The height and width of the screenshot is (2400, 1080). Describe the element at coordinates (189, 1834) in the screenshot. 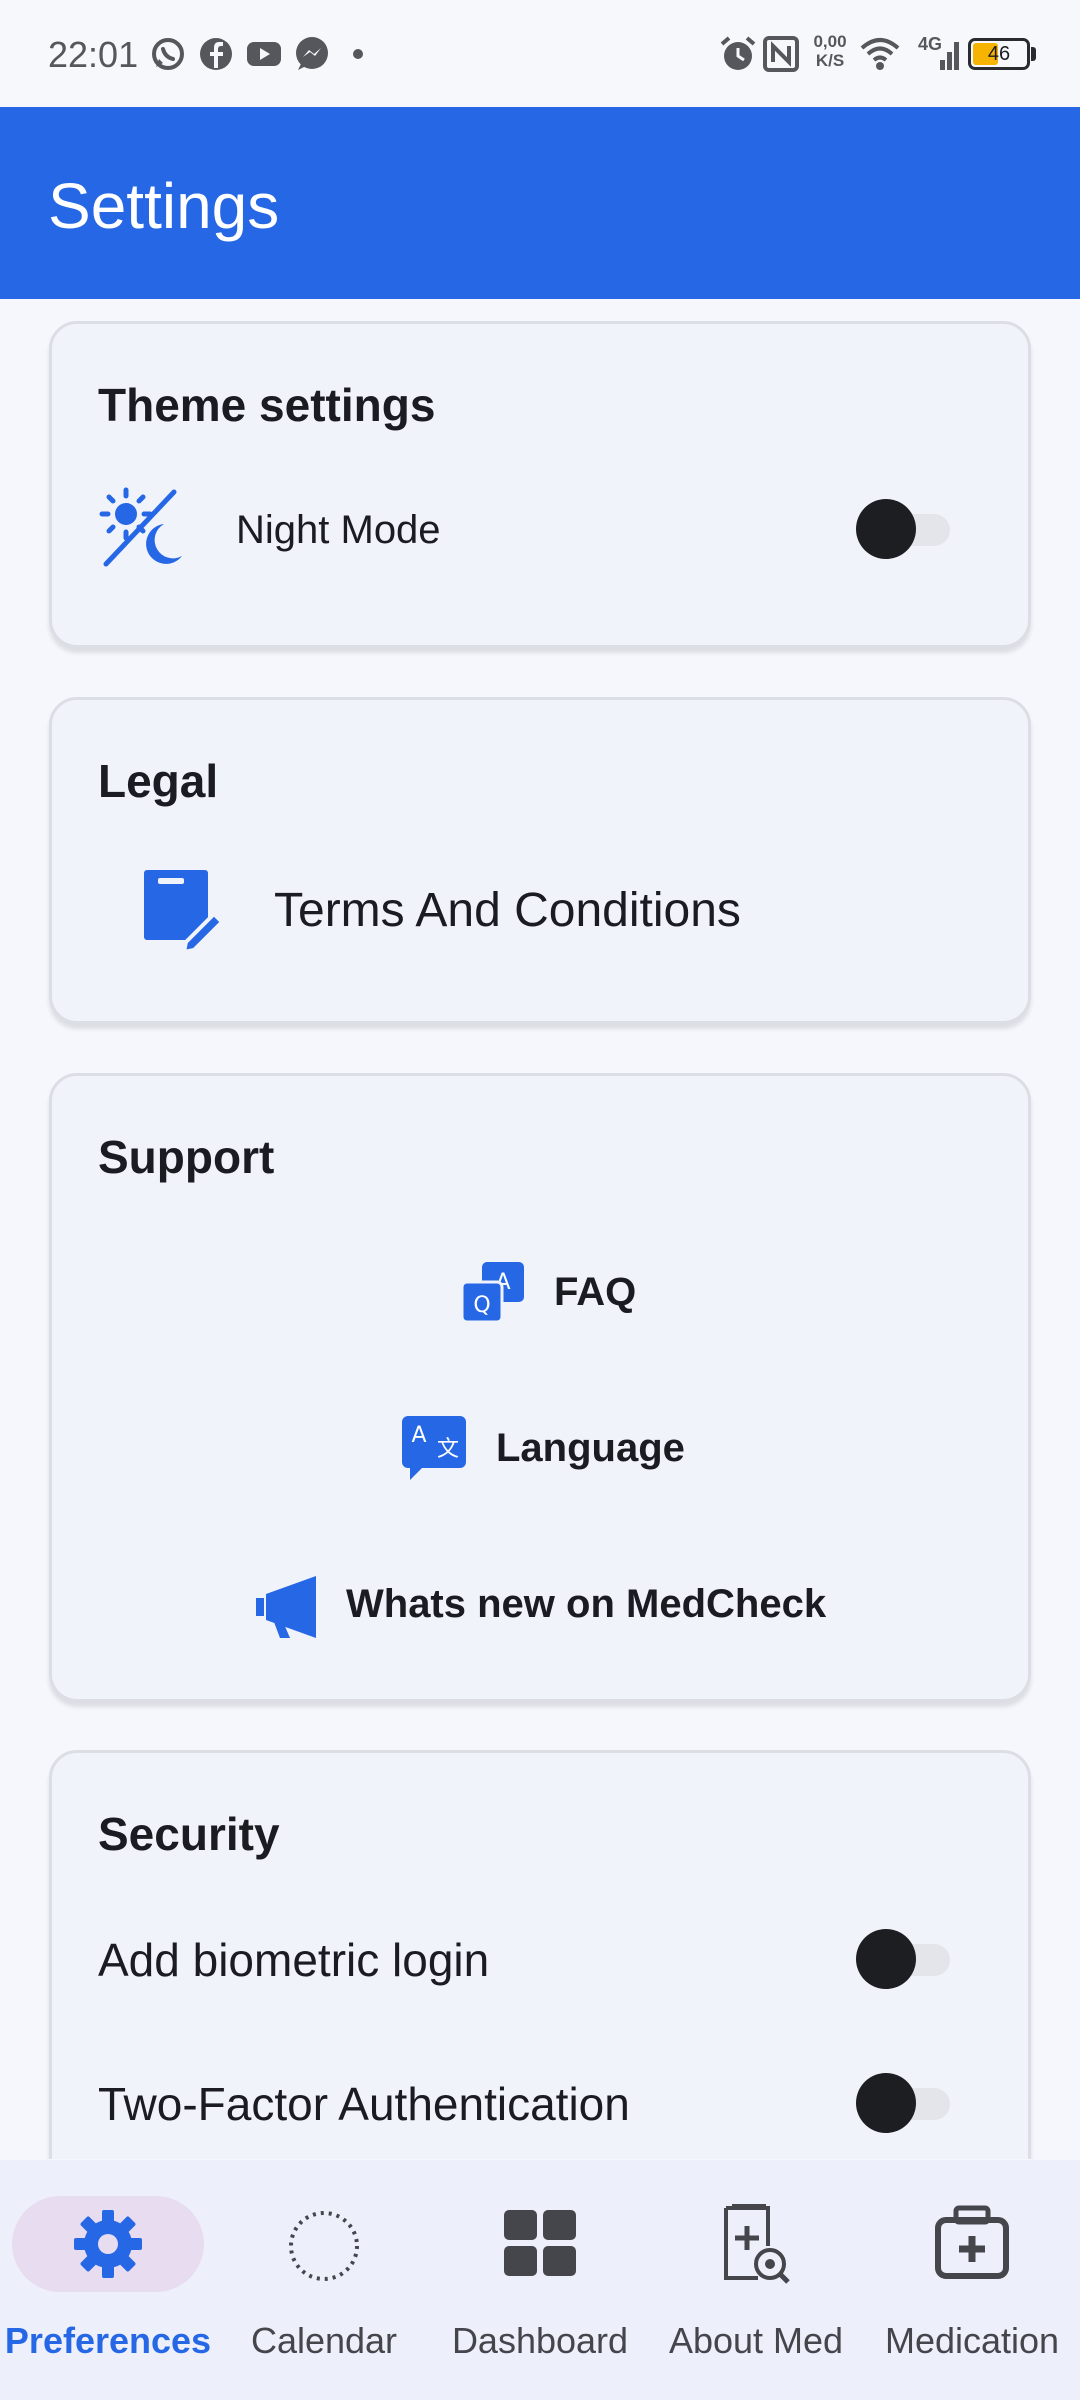

I see `security-title: Security` at that location.